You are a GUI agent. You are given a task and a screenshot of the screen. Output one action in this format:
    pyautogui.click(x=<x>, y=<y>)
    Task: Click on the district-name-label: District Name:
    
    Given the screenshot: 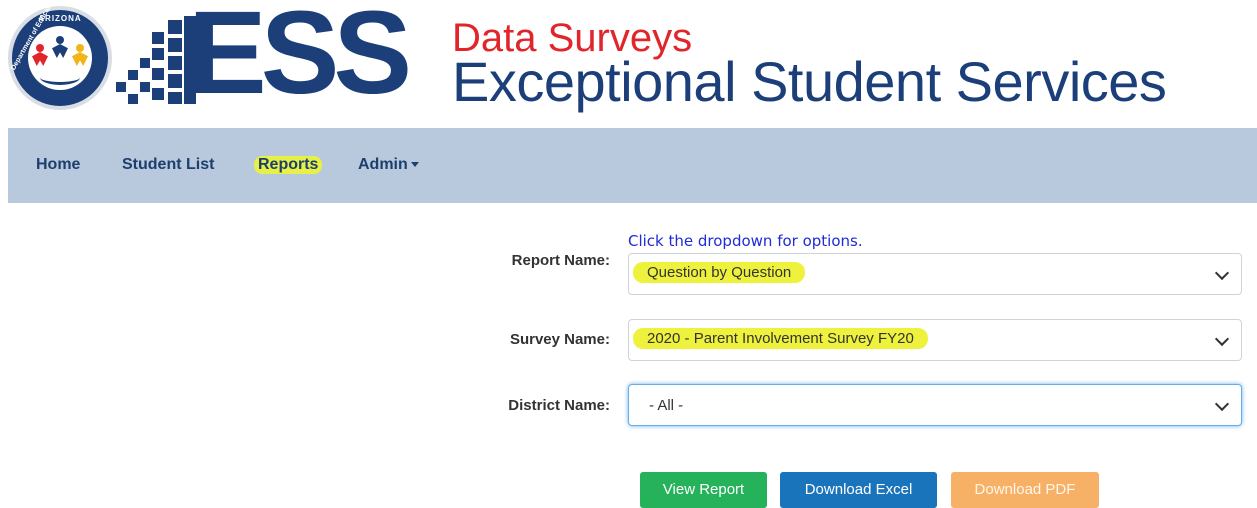 What is the action you would take?
    pyautogui.click(x=559, y=405)
    